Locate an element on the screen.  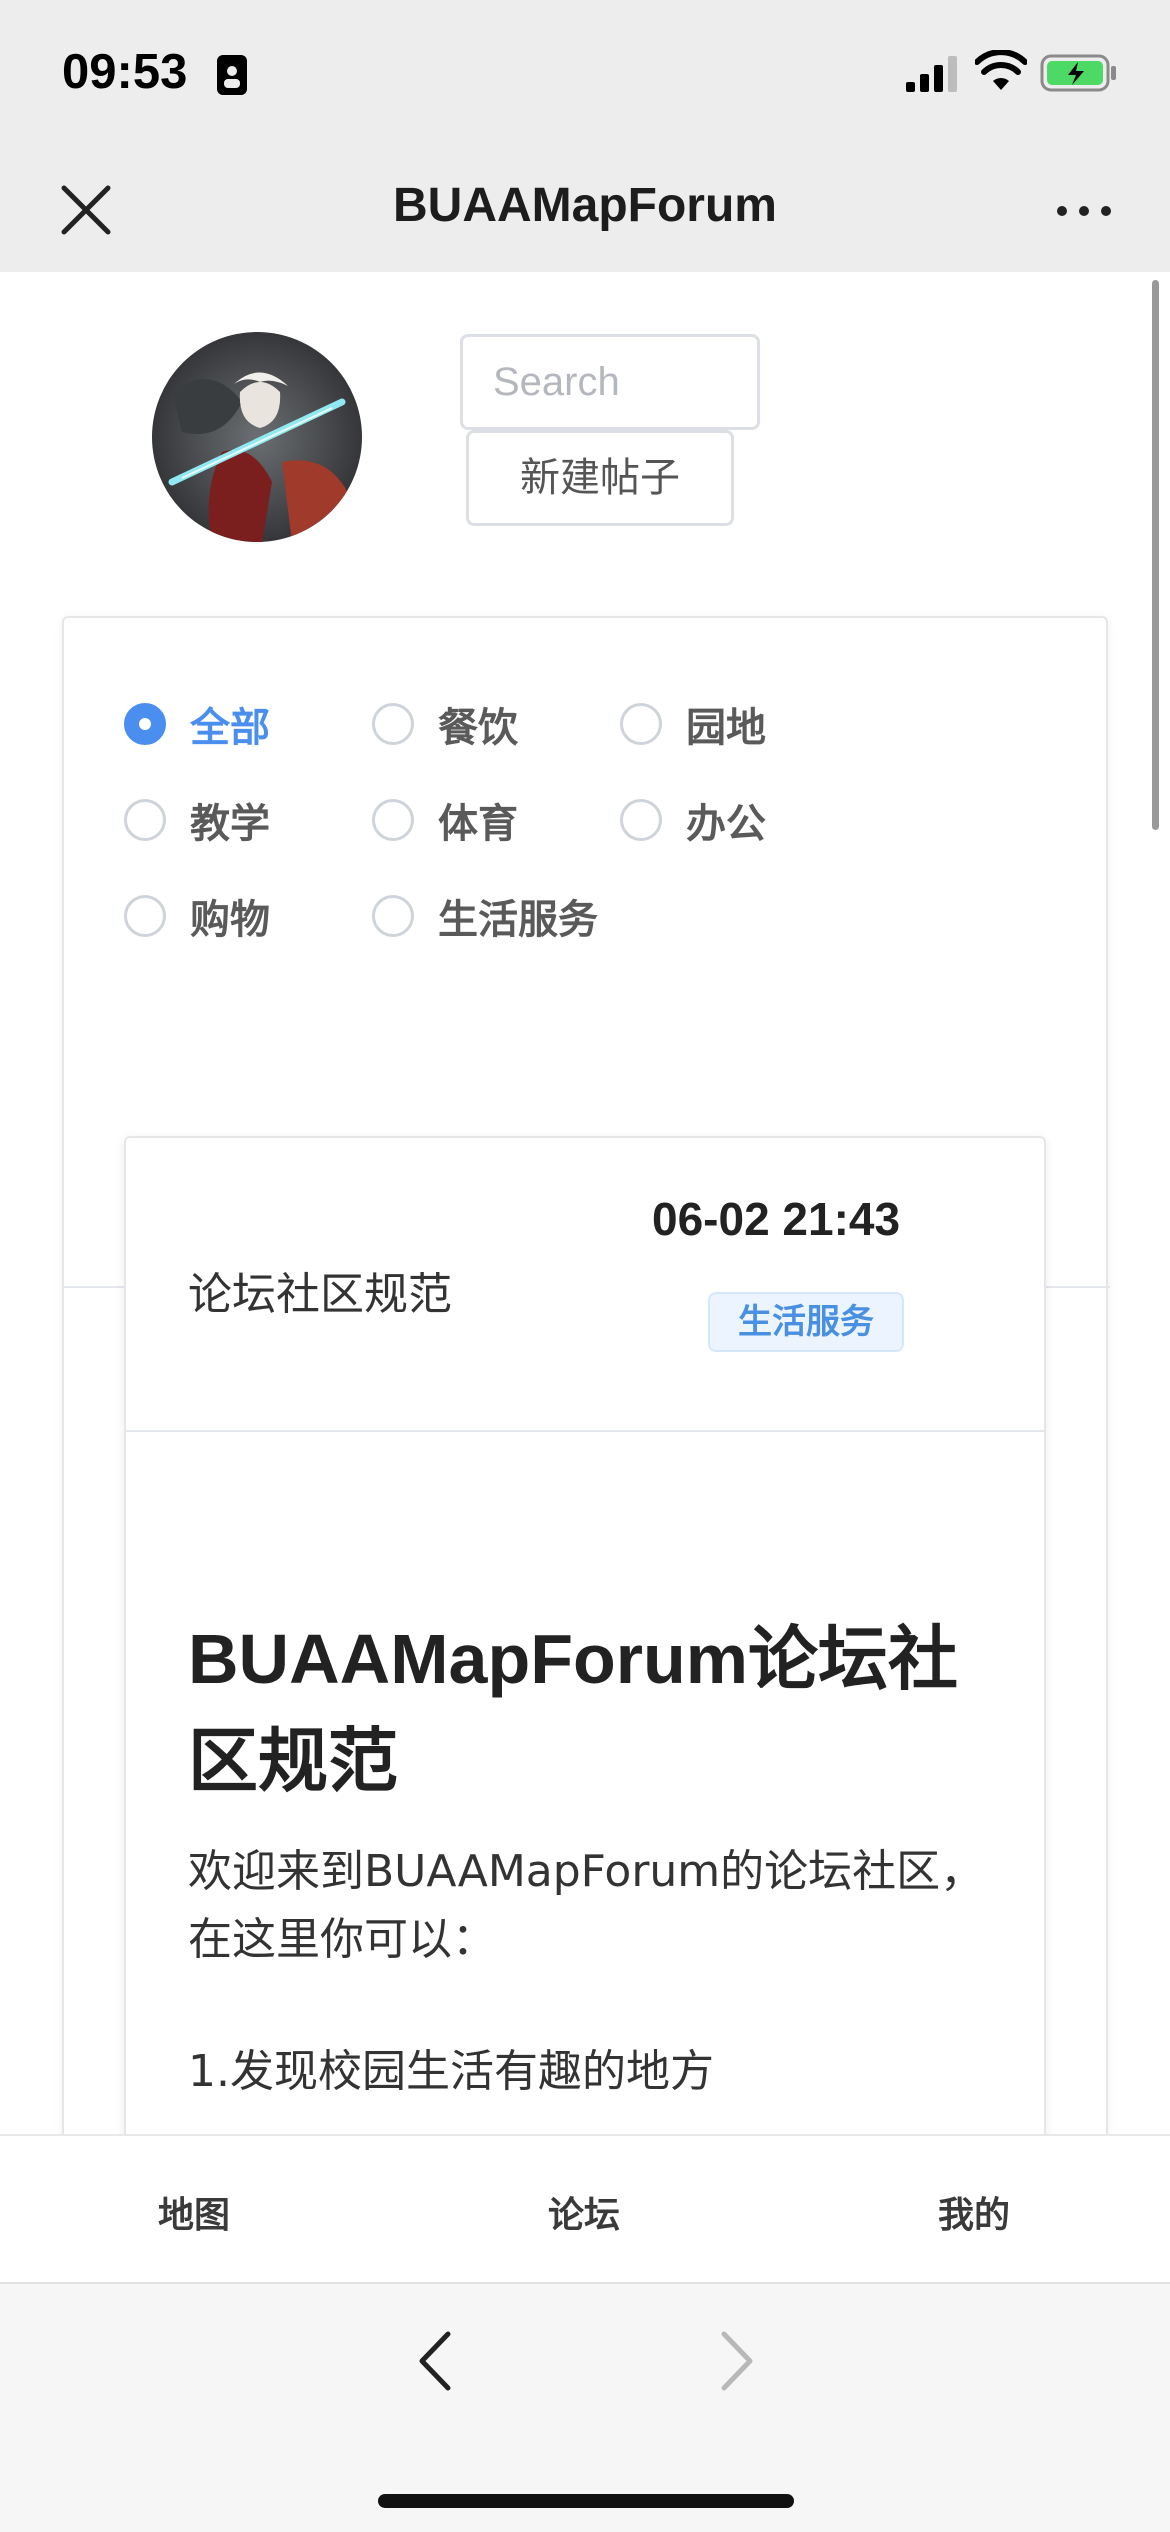
tab-mine: 我的 is located at coordinates (974, 2212).